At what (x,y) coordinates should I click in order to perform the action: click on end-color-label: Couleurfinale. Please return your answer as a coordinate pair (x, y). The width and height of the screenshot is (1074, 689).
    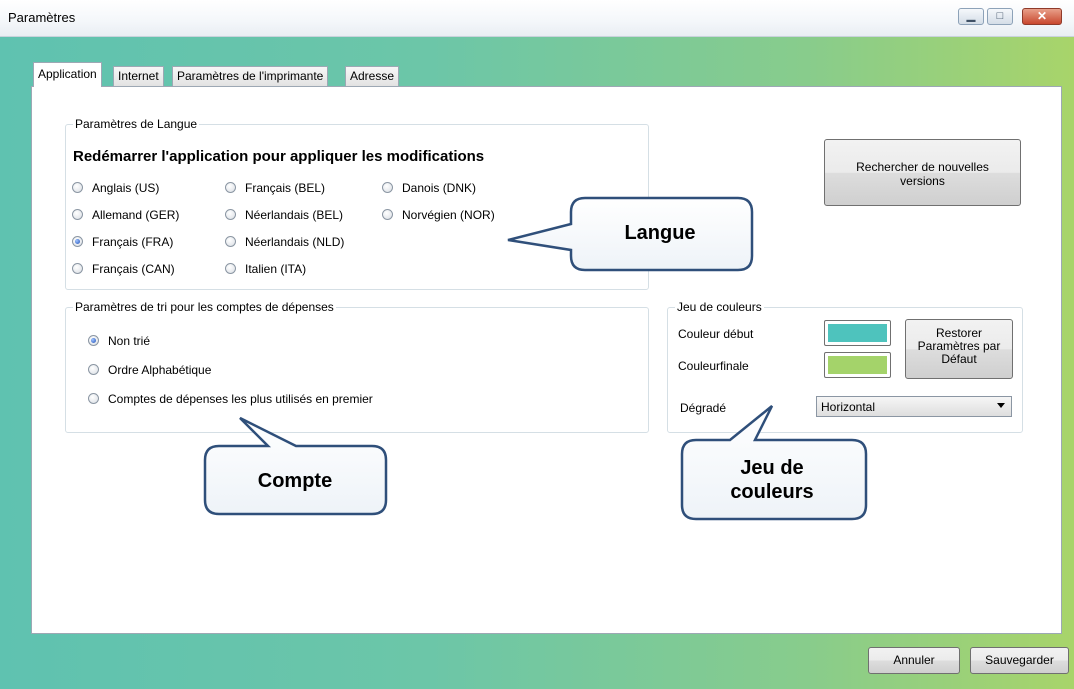
    Looking at the image, I should click on (713, 366).